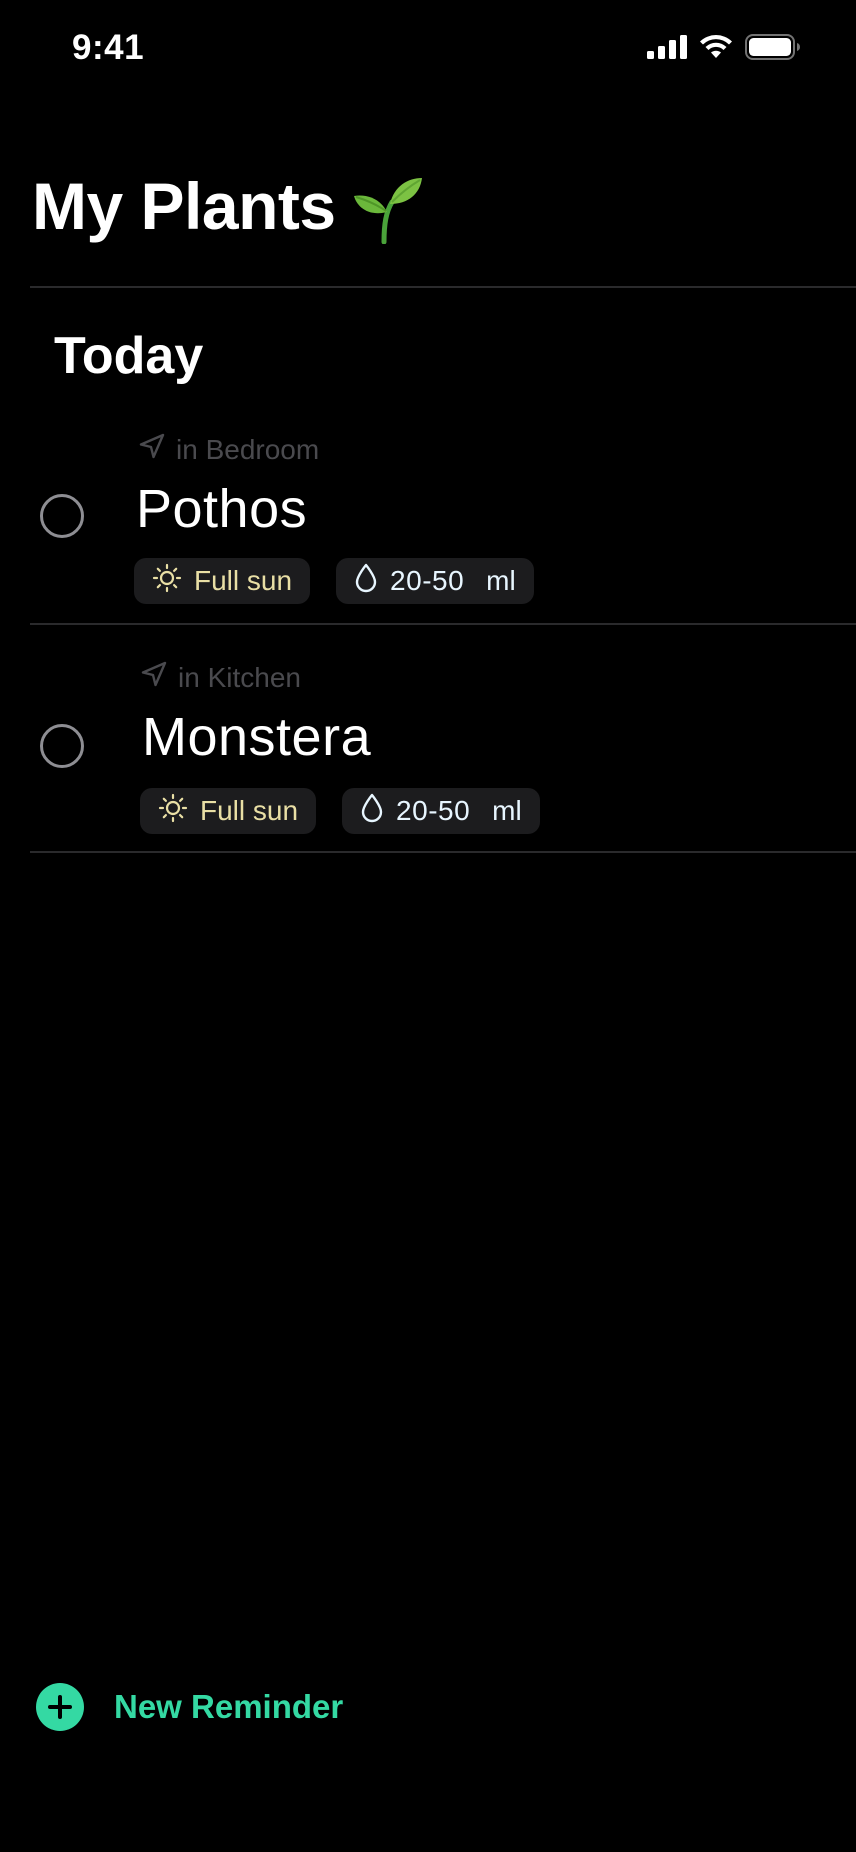 Image resolution: width=856 pixels, height=1852 pixels. I want to click on location-label: in Kitchen, so click(239, 677).